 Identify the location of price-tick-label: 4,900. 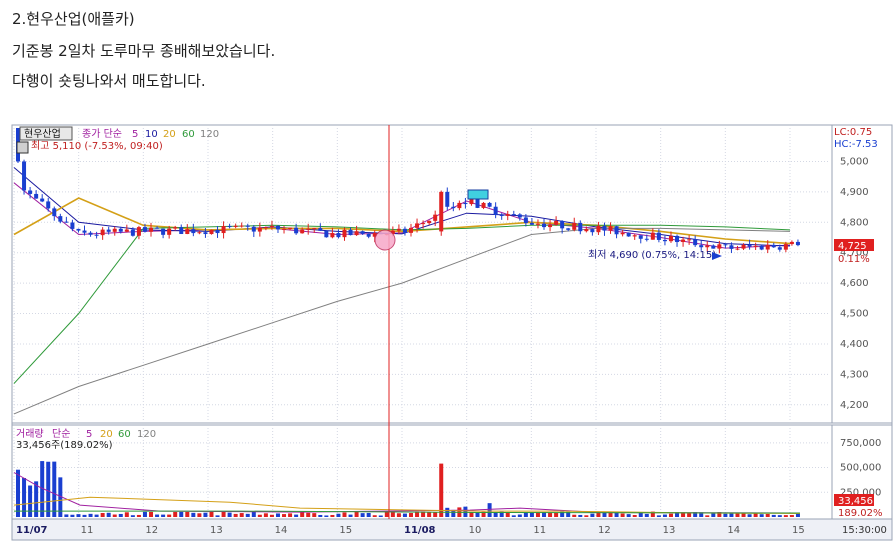
(854, 192).